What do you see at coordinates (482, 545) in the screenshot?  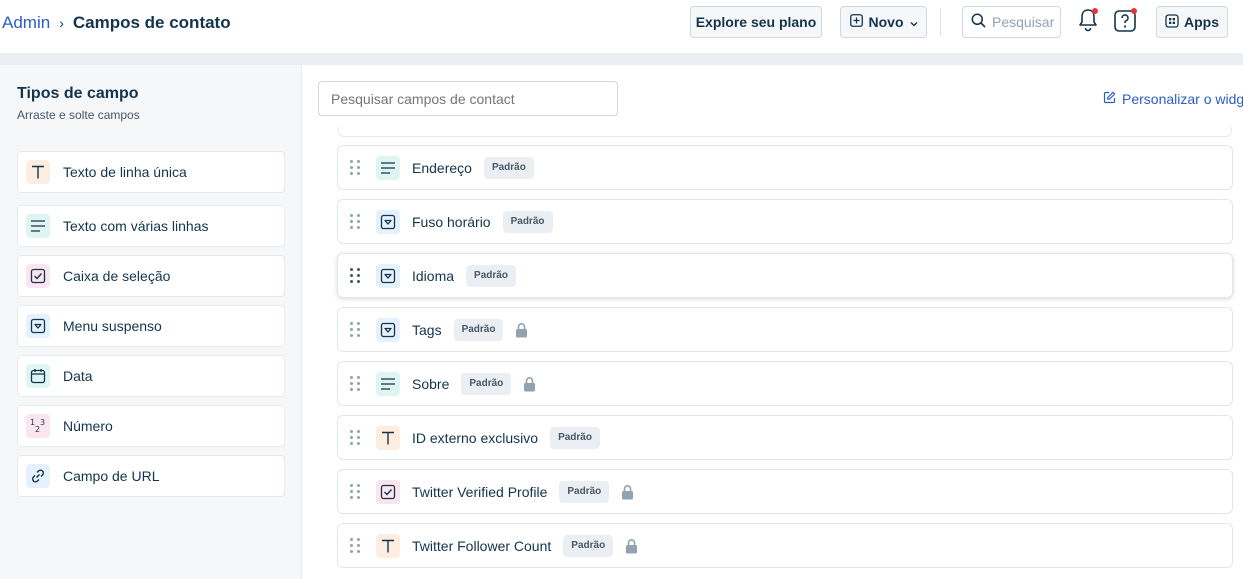 I see `field-row-label: Twitter Follower Count` at bounding box center [482, 545].